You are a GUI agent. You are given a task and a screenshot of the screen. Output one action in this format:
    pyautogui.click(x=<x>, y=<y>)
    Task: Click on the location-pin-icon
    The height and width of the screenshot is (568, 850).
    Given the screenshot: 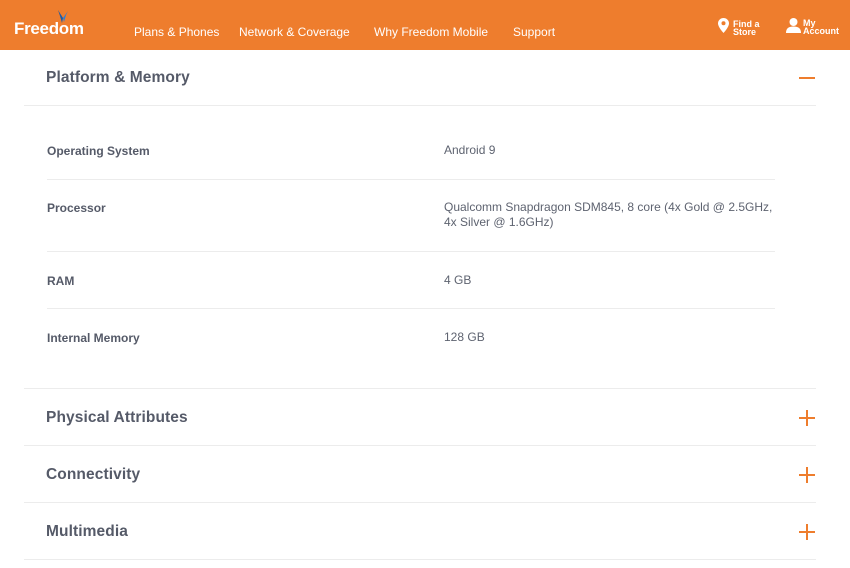 What is the action you would take?
    pyautogui.click(x=723, y=25)
    